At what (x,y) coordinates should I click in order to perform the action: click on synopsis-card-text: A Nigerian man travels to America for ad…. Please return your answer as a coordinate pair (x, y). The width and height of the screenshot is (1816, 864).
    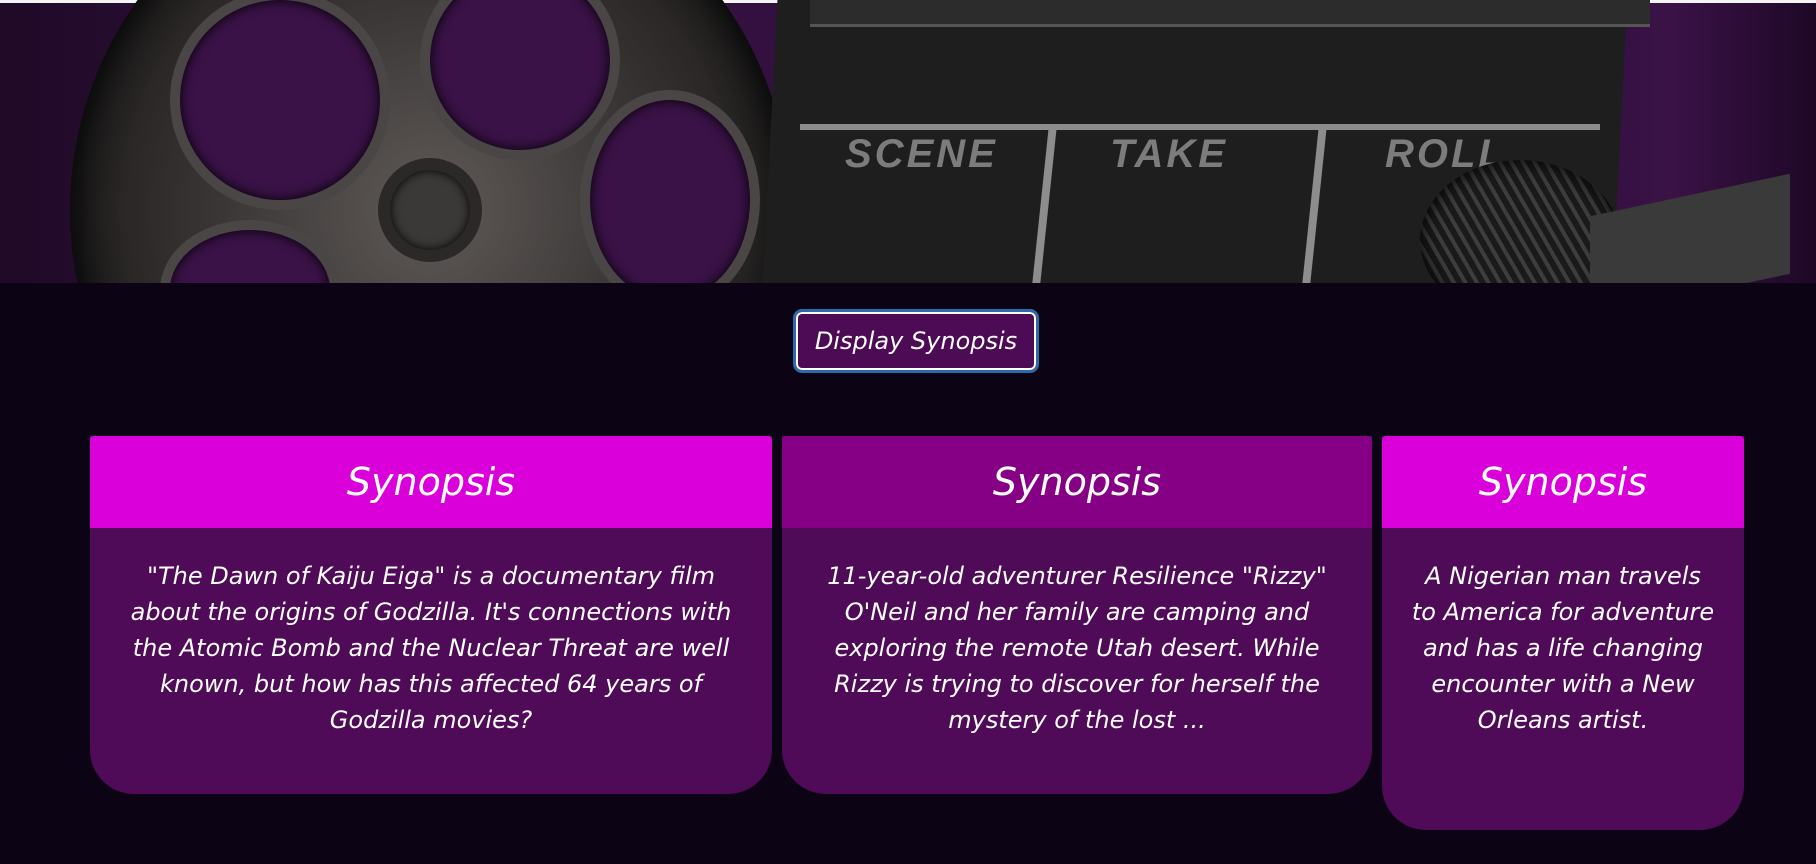
    Looking at the image, I should click on (1563, 648).